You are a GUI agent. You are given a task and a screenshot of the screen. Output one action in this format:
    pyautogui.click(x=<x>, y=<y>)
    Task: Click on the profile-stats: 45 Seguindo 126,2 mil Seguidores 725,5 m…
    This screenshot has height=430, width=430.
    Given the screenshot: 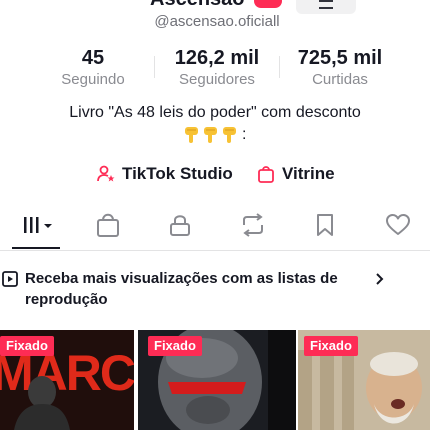 What is the action you would take?
    pyautogui.click(x=215, y=71)
    